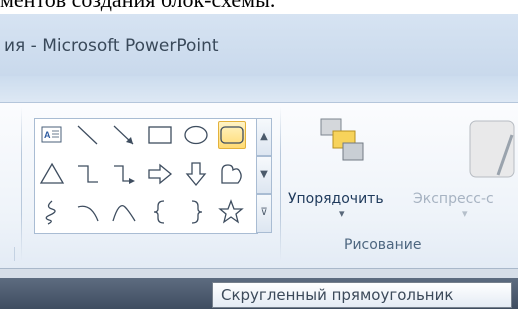 This screenshot has height=309, width=518. Describe the element at coordinates (259, 6) in the screenshot. I see `document-caption-fragment: ментов создания блок-схемы.` at that location.